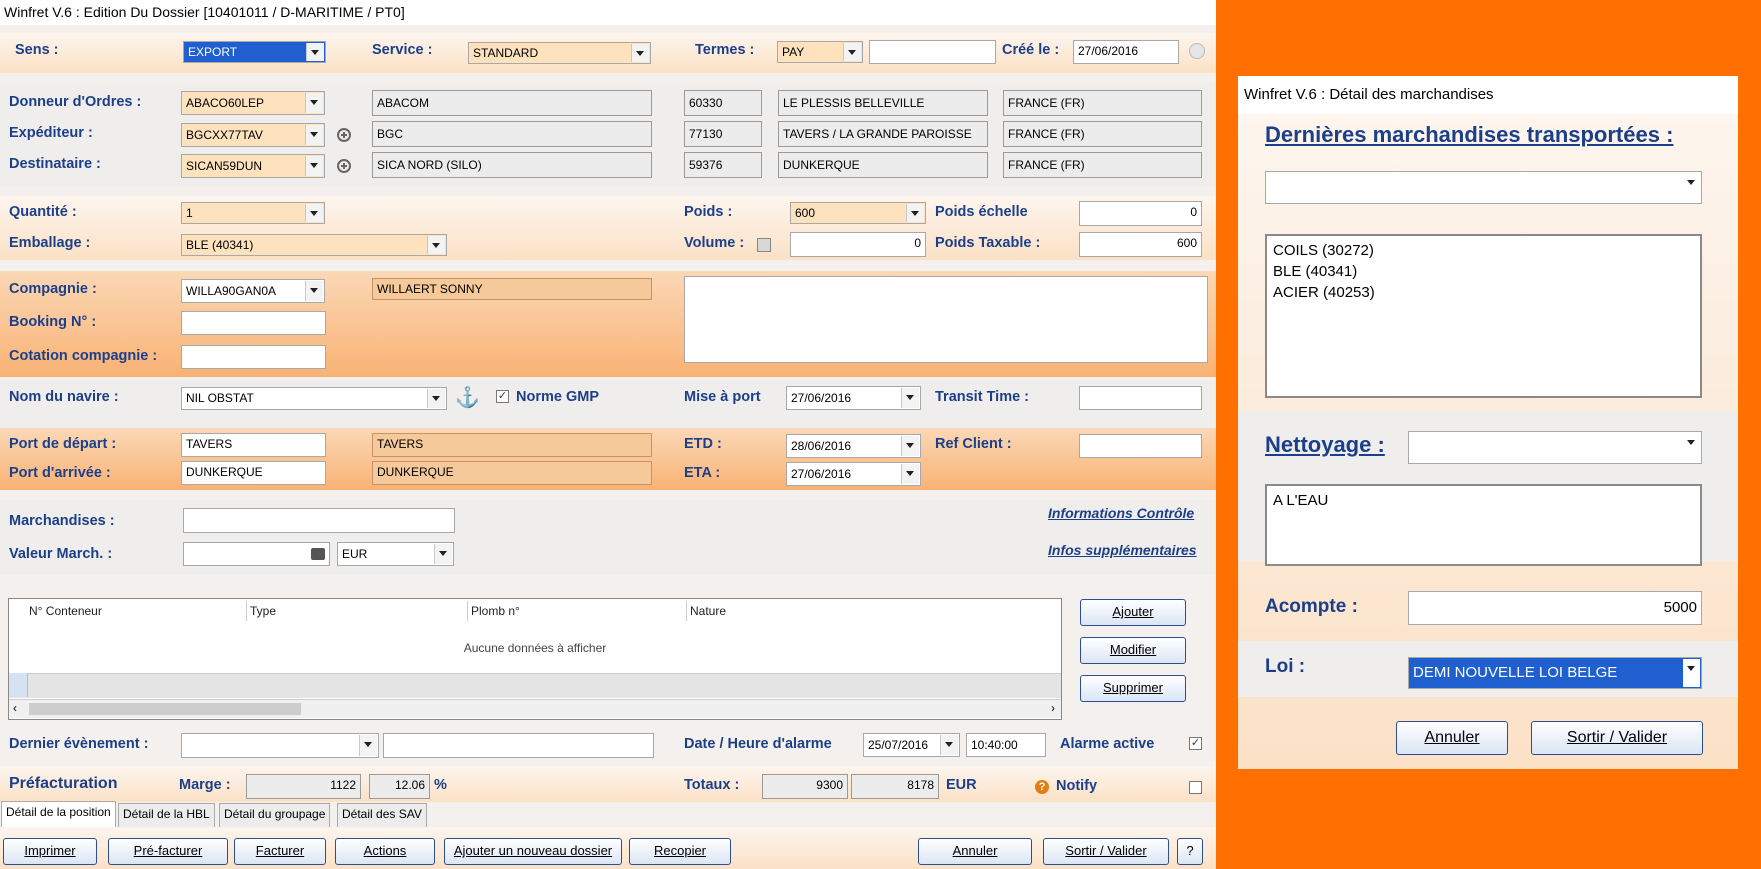 This screenshot has height=869, width=1761. What do you see at coordinates (168, 851) in the screenshot?
I see `prefacturer-button: Pré-facturer` at bounding box center [168, 851].